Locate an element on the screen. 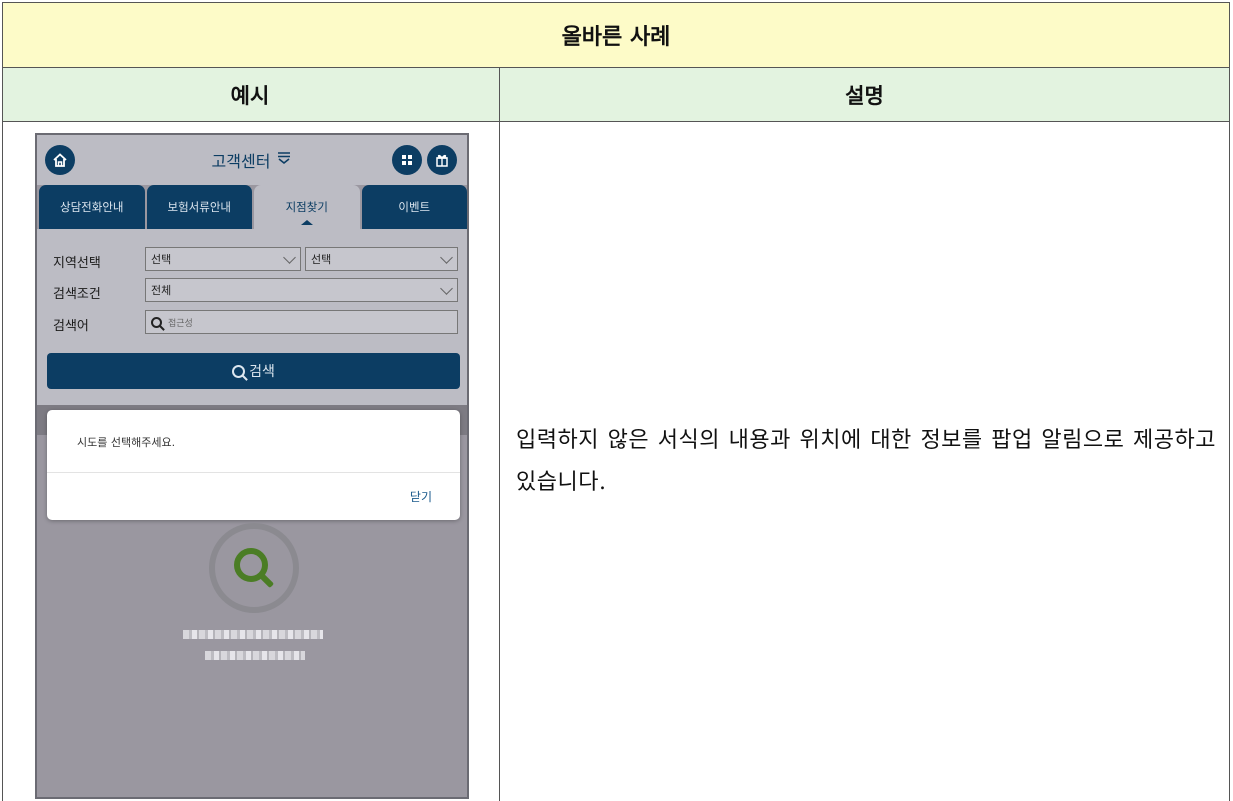 The image size is (1233, 801). search-button: 검색 is located at coordinates (253, 371).